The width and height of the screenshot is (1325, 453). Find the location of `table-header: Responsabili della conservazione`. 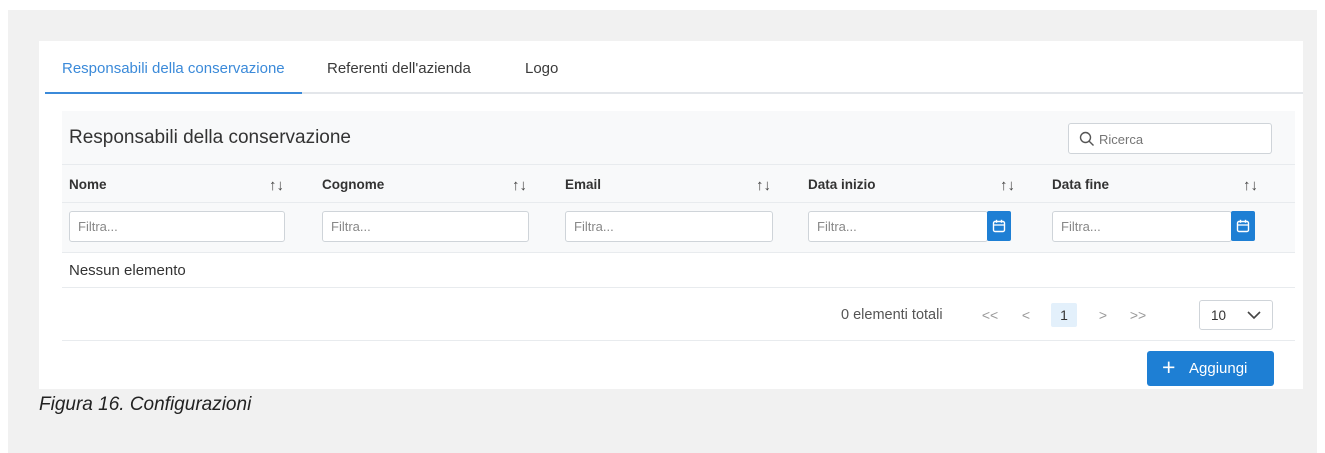

table-header: Responsabili della conservazione is located at coordinates (678, 138).